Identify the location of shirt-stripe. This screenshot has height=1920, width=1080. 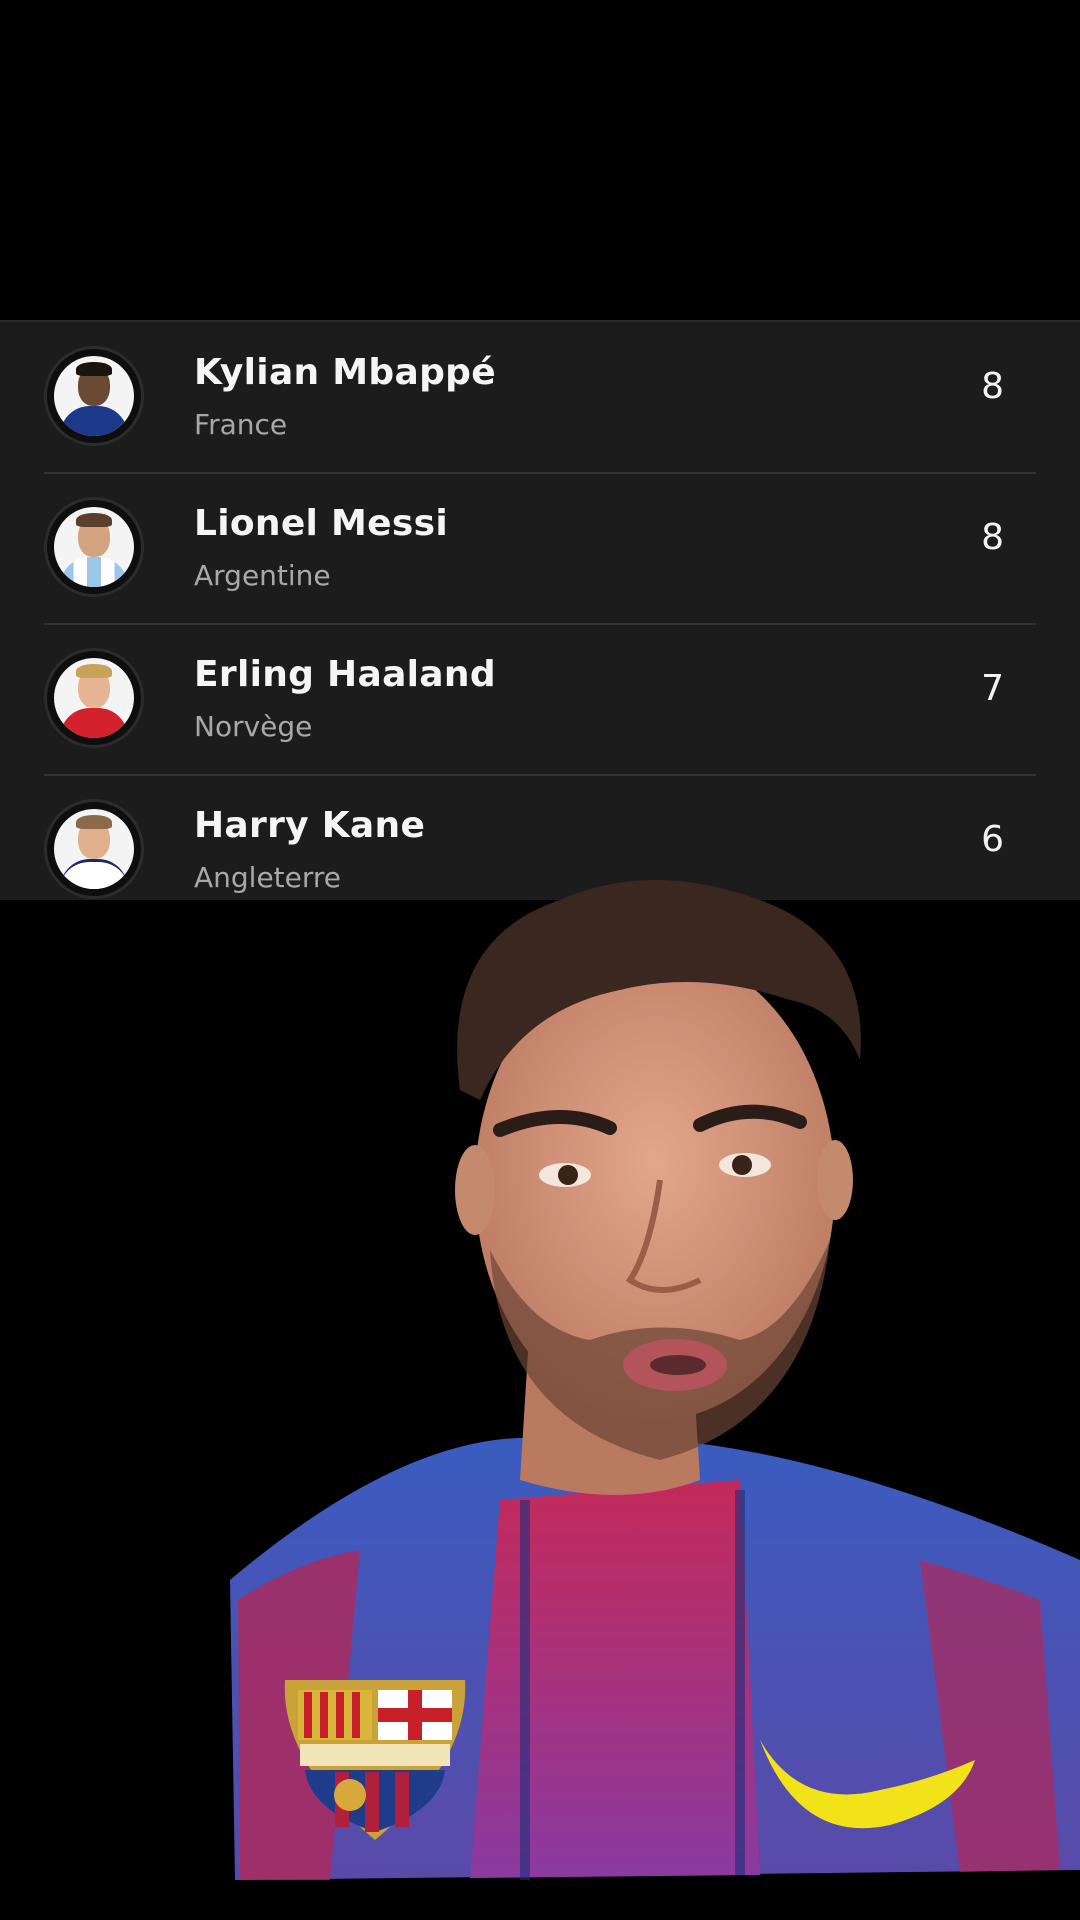
(615, 1679).